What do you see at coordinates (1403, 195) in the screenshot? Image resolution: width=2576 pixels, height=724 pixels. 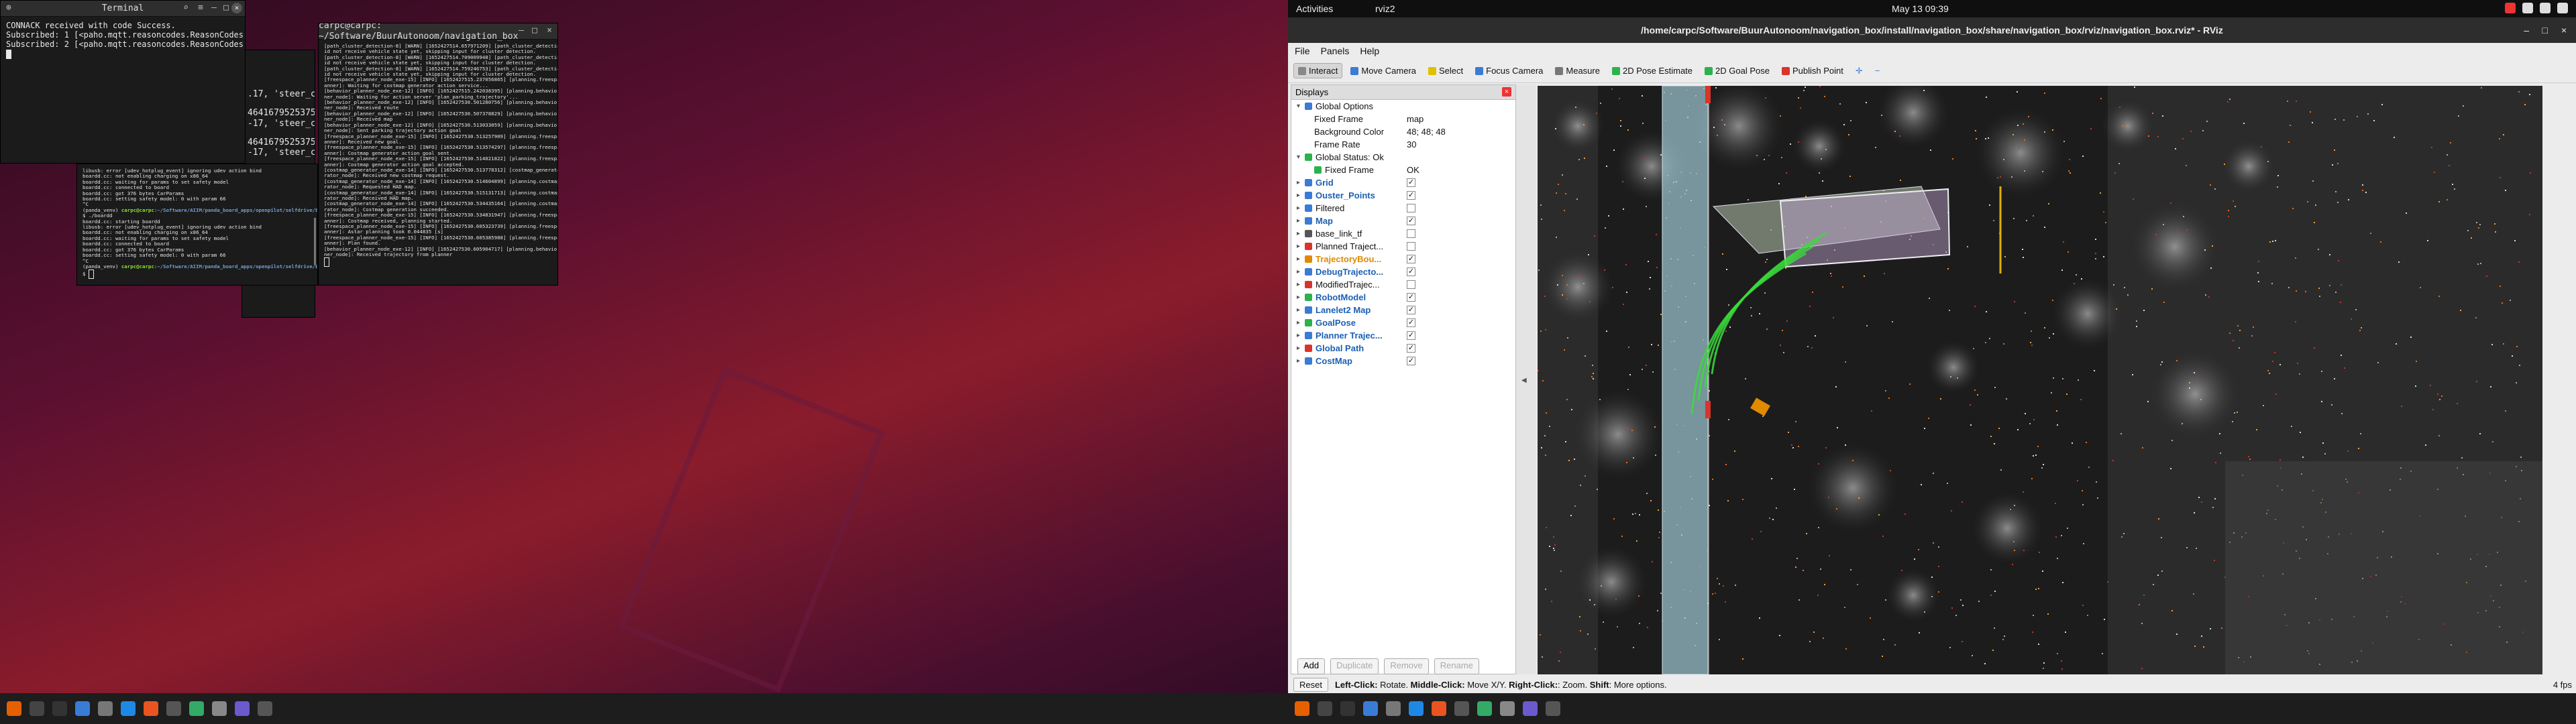 I see `display-ouster-points: ▸ Ouster_Points ✓` at bounding box center [1403, 195].